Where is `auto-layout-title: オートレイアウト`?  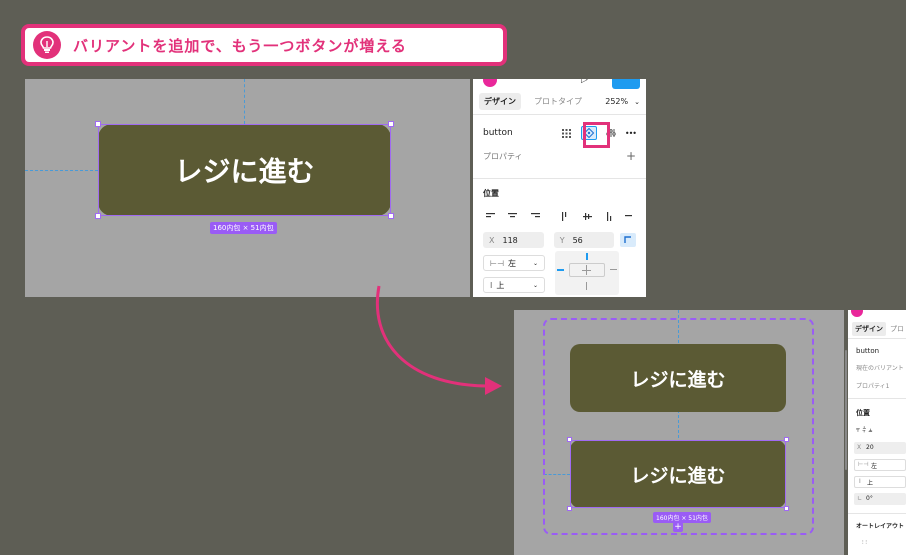 auto-layout-title: オートレイアウト is located at coordinates (880, 526).